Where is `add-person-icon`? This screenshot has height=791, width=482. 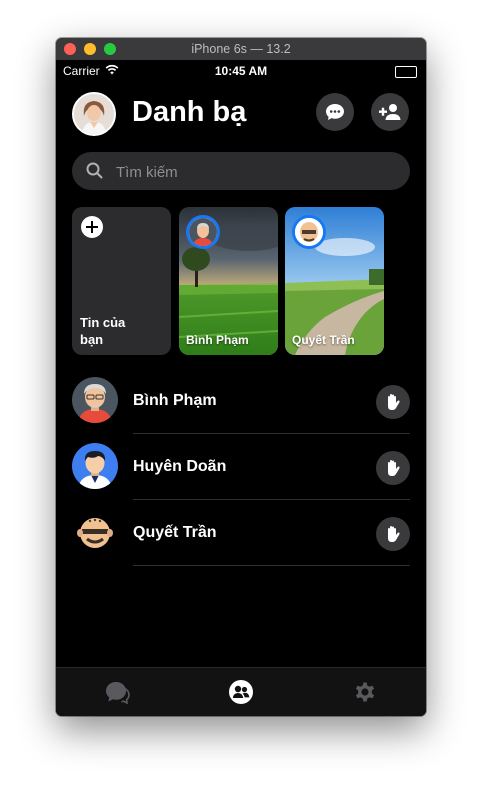 add-person-icon is located at coordinates (390, 112).